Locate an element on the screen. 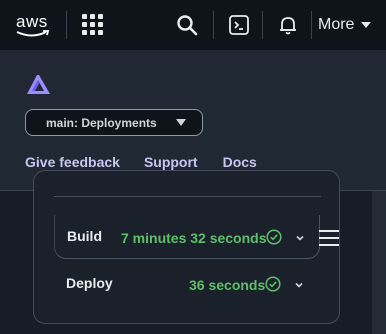 The image size is (386, 334). hamburger-menu-icon is located at coordinates (329, 238).